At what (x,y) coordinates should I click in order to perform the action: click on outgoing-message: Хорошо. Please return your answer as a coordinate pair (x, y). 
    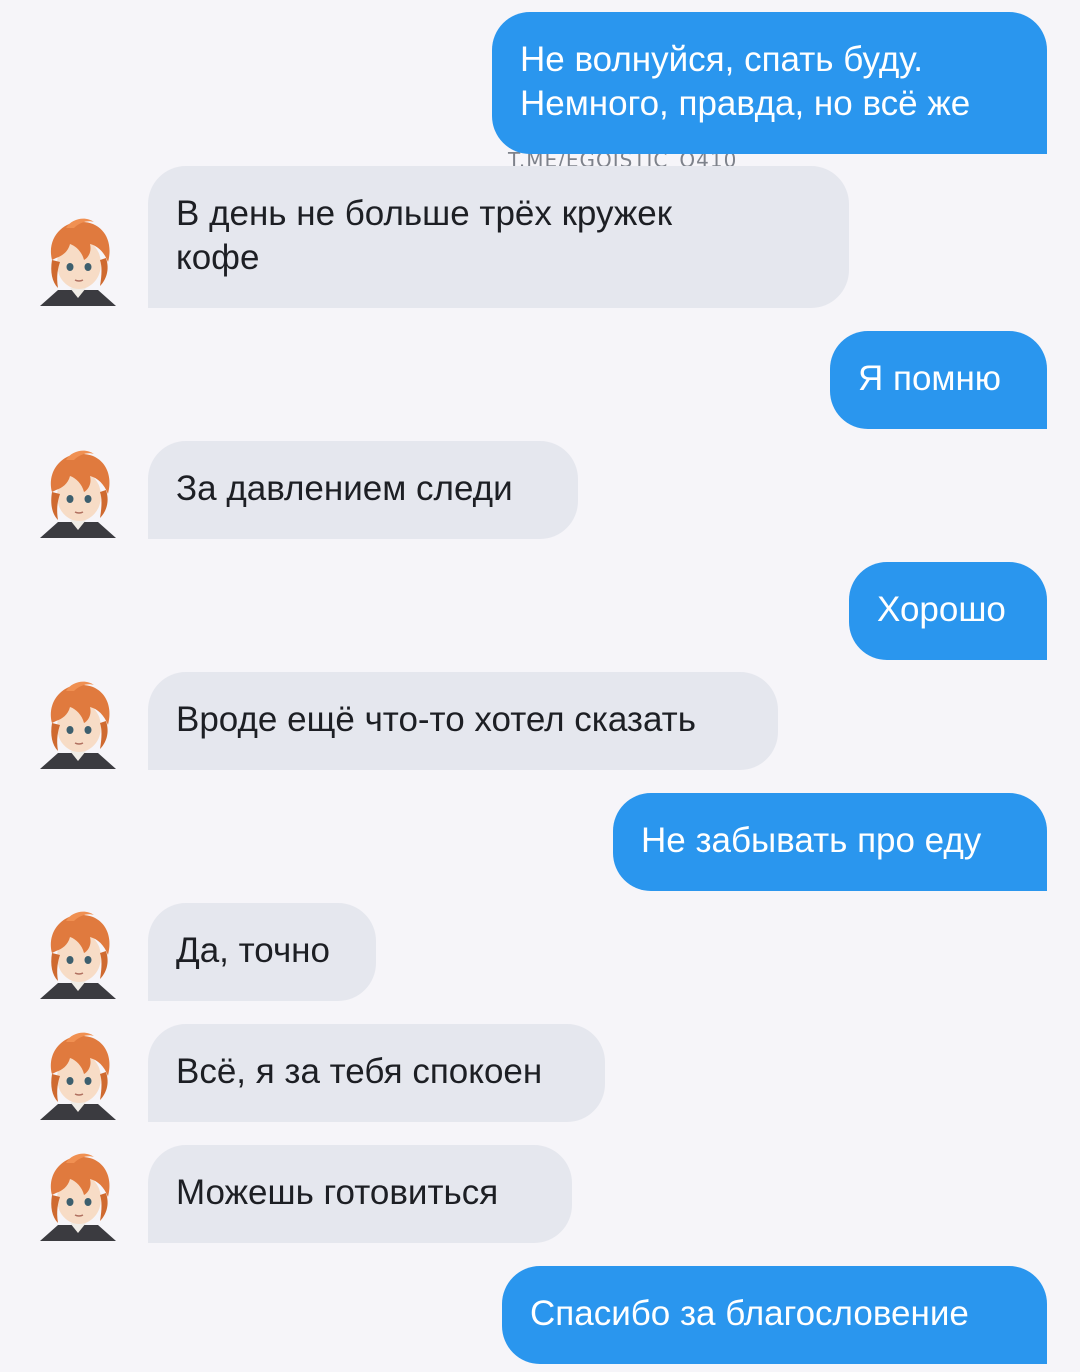
    Looking at the image, I should click on (948, 611).